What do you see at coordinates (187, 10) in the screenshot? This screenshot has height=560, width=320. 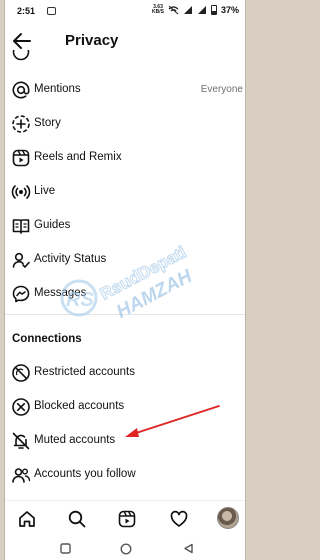 I see `signal-icon` at bounding box center [187, 10].